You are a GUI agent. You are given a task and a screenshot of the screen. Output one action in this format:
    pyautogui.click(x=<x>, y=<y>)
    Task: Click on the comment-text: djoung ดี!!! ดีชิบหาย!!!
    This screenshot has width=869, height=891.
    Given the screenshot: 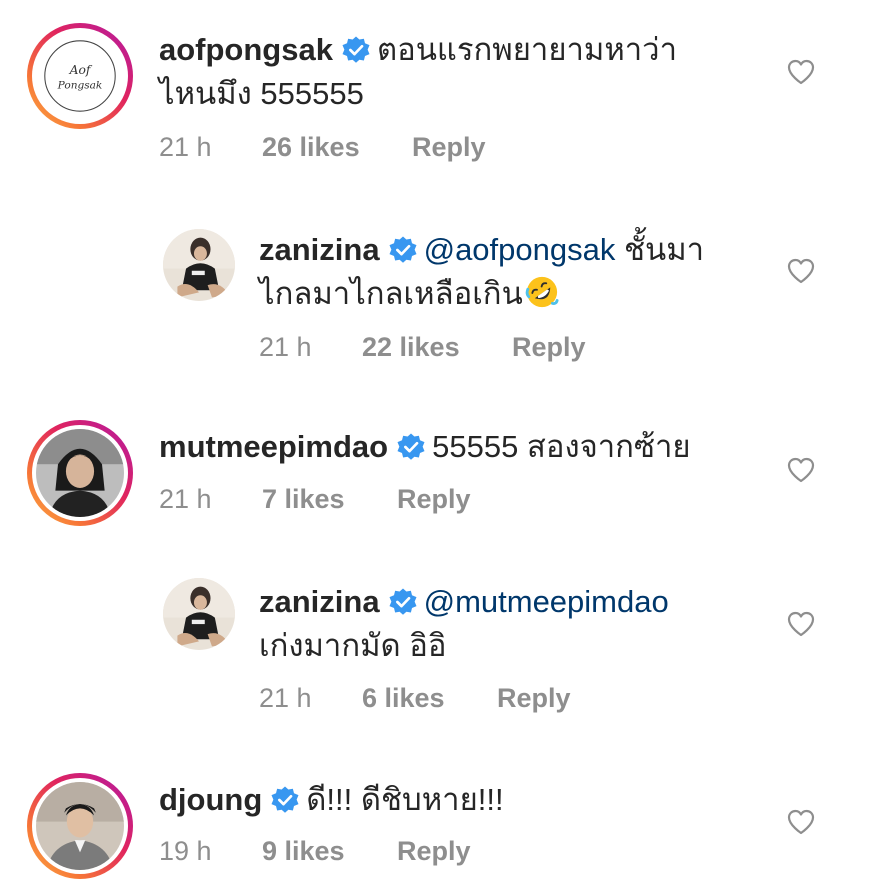 What is the action you would take?
    pyautogui.click(x=331, y=800)
    